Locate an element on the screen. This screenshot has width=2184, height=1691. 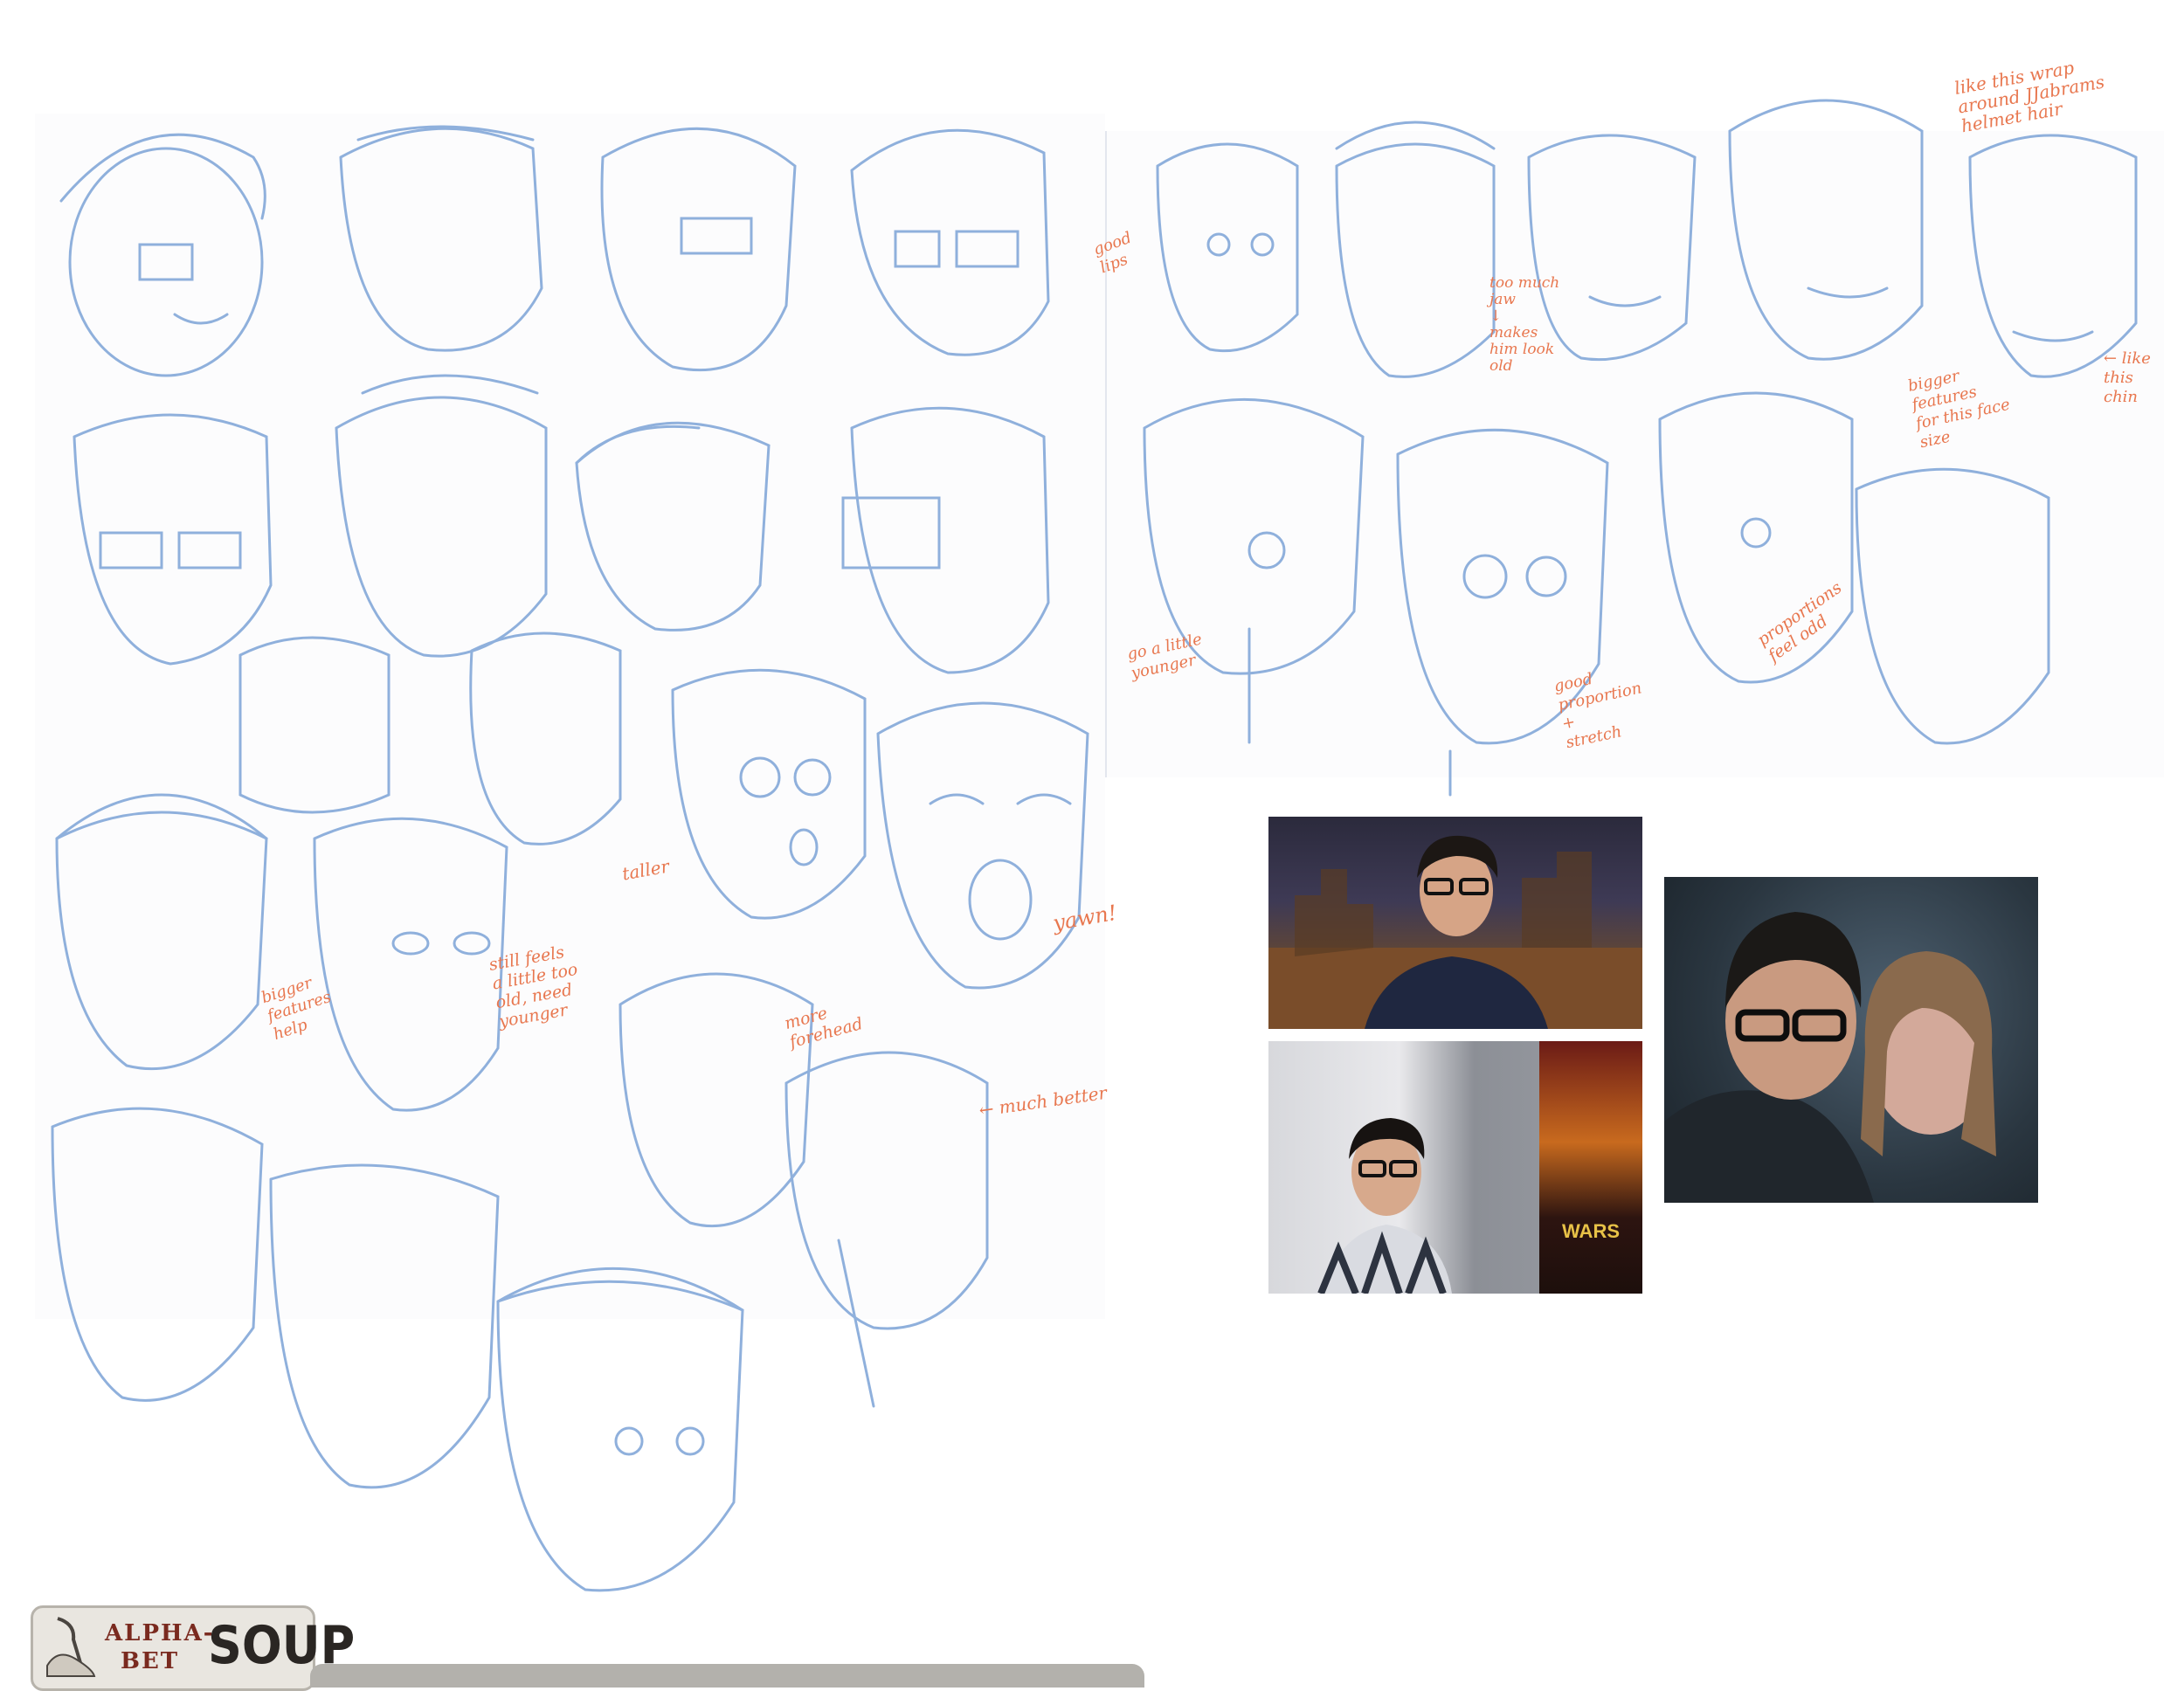
reference-photo-interview: WARS is located at coordinates (1455, 1167).